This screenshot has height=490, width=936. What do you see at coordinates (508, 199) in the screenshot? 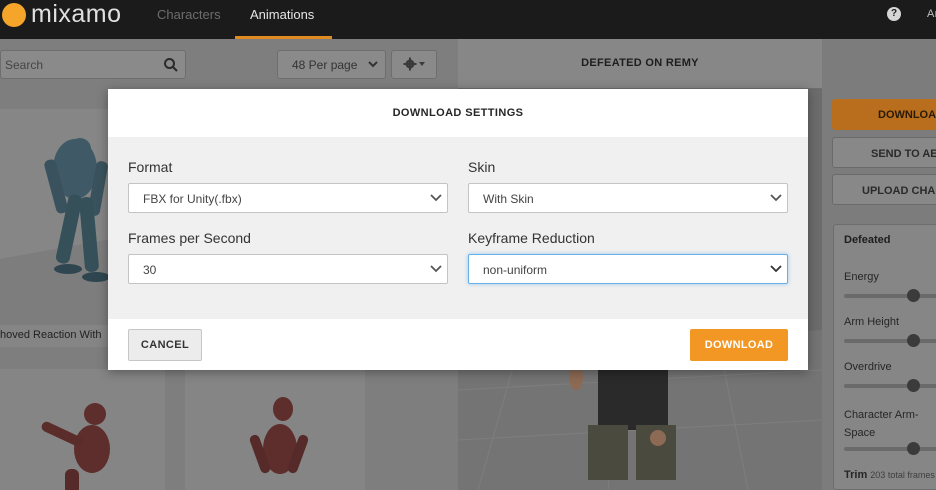
I see `skin-value: With Skin` at bounding box center [508, 199].